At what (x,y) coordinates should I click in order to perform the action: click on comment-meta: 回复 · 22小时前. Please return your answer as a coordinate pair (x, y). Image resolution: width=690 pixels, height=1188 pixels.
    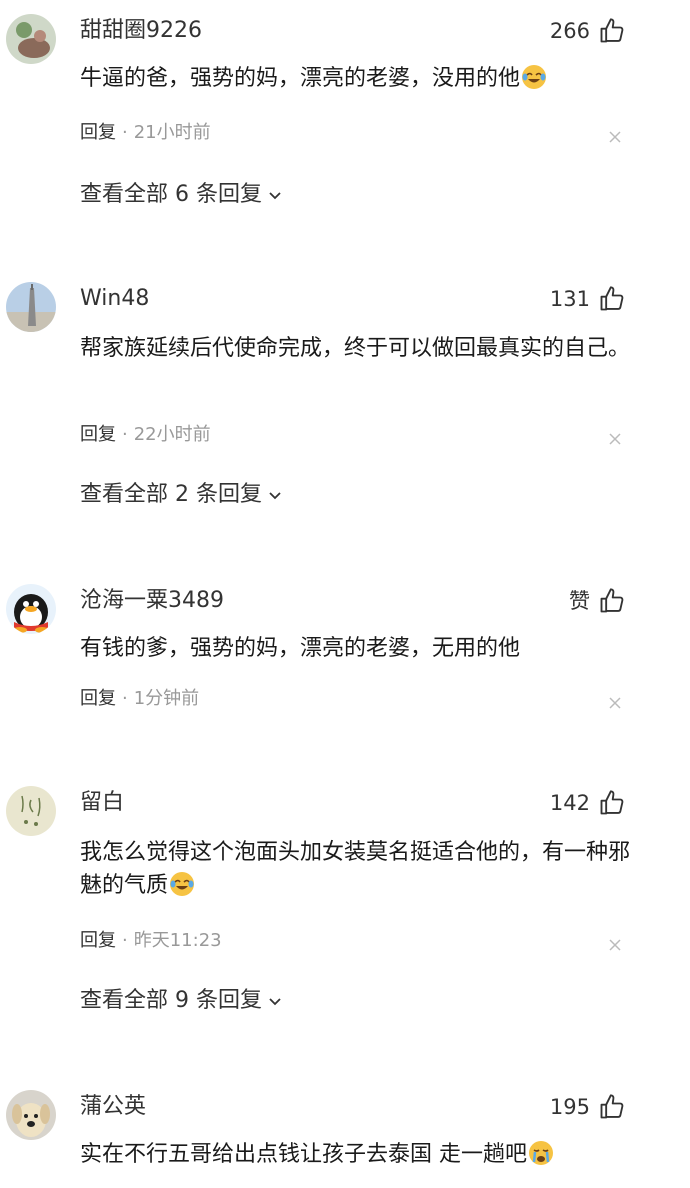
    Looking at the image, I should click on (145, 435).